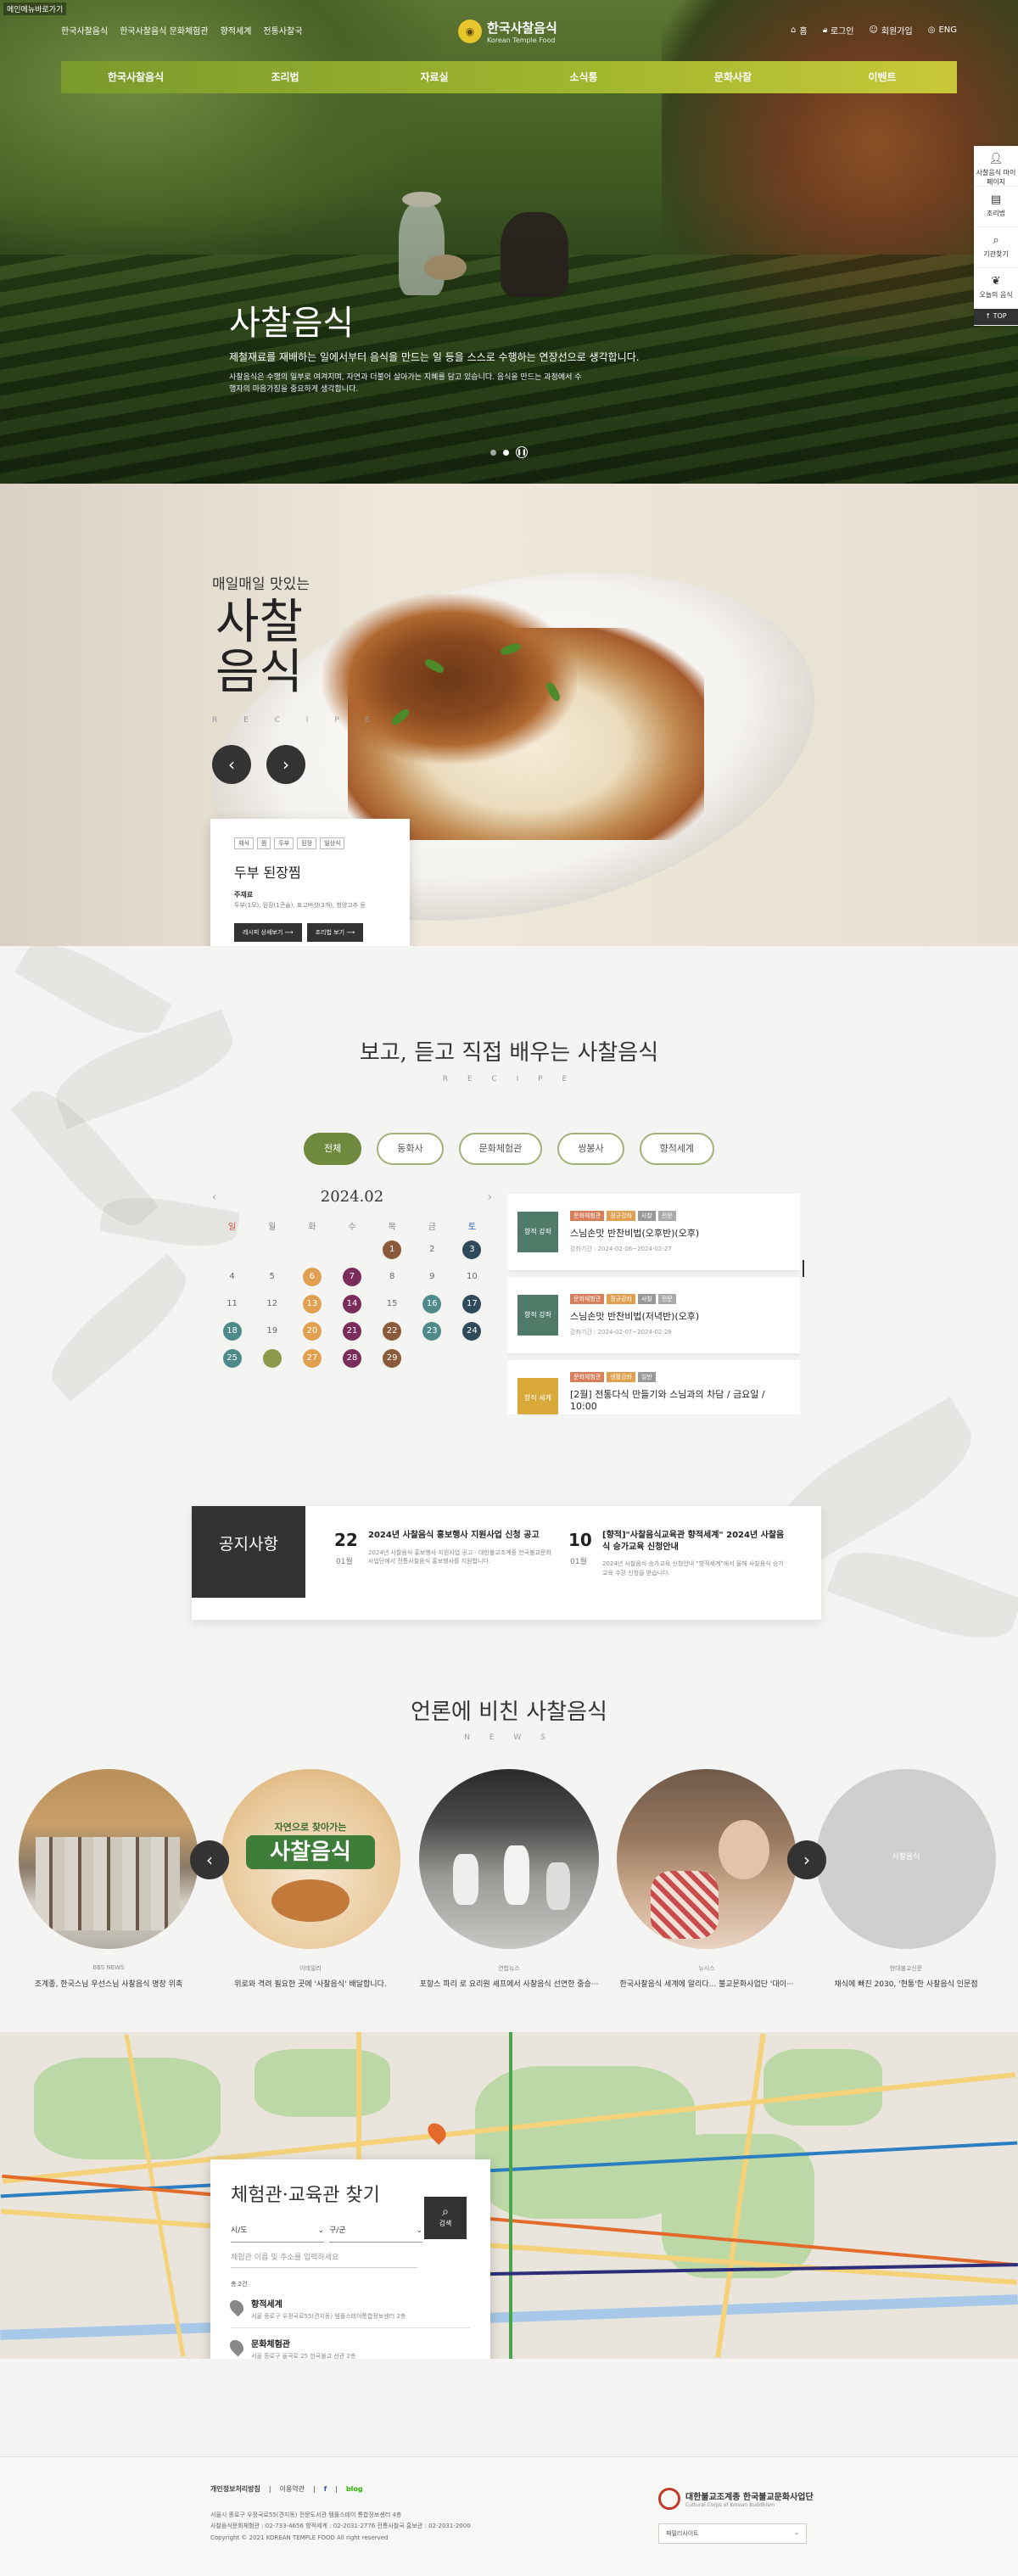 This screenshot has width=1018, height=2576. Describe the element at coordinates (590, 1149) in the screenshot. I see `filter-ssangbongsa: 쌍봉사` at that location.